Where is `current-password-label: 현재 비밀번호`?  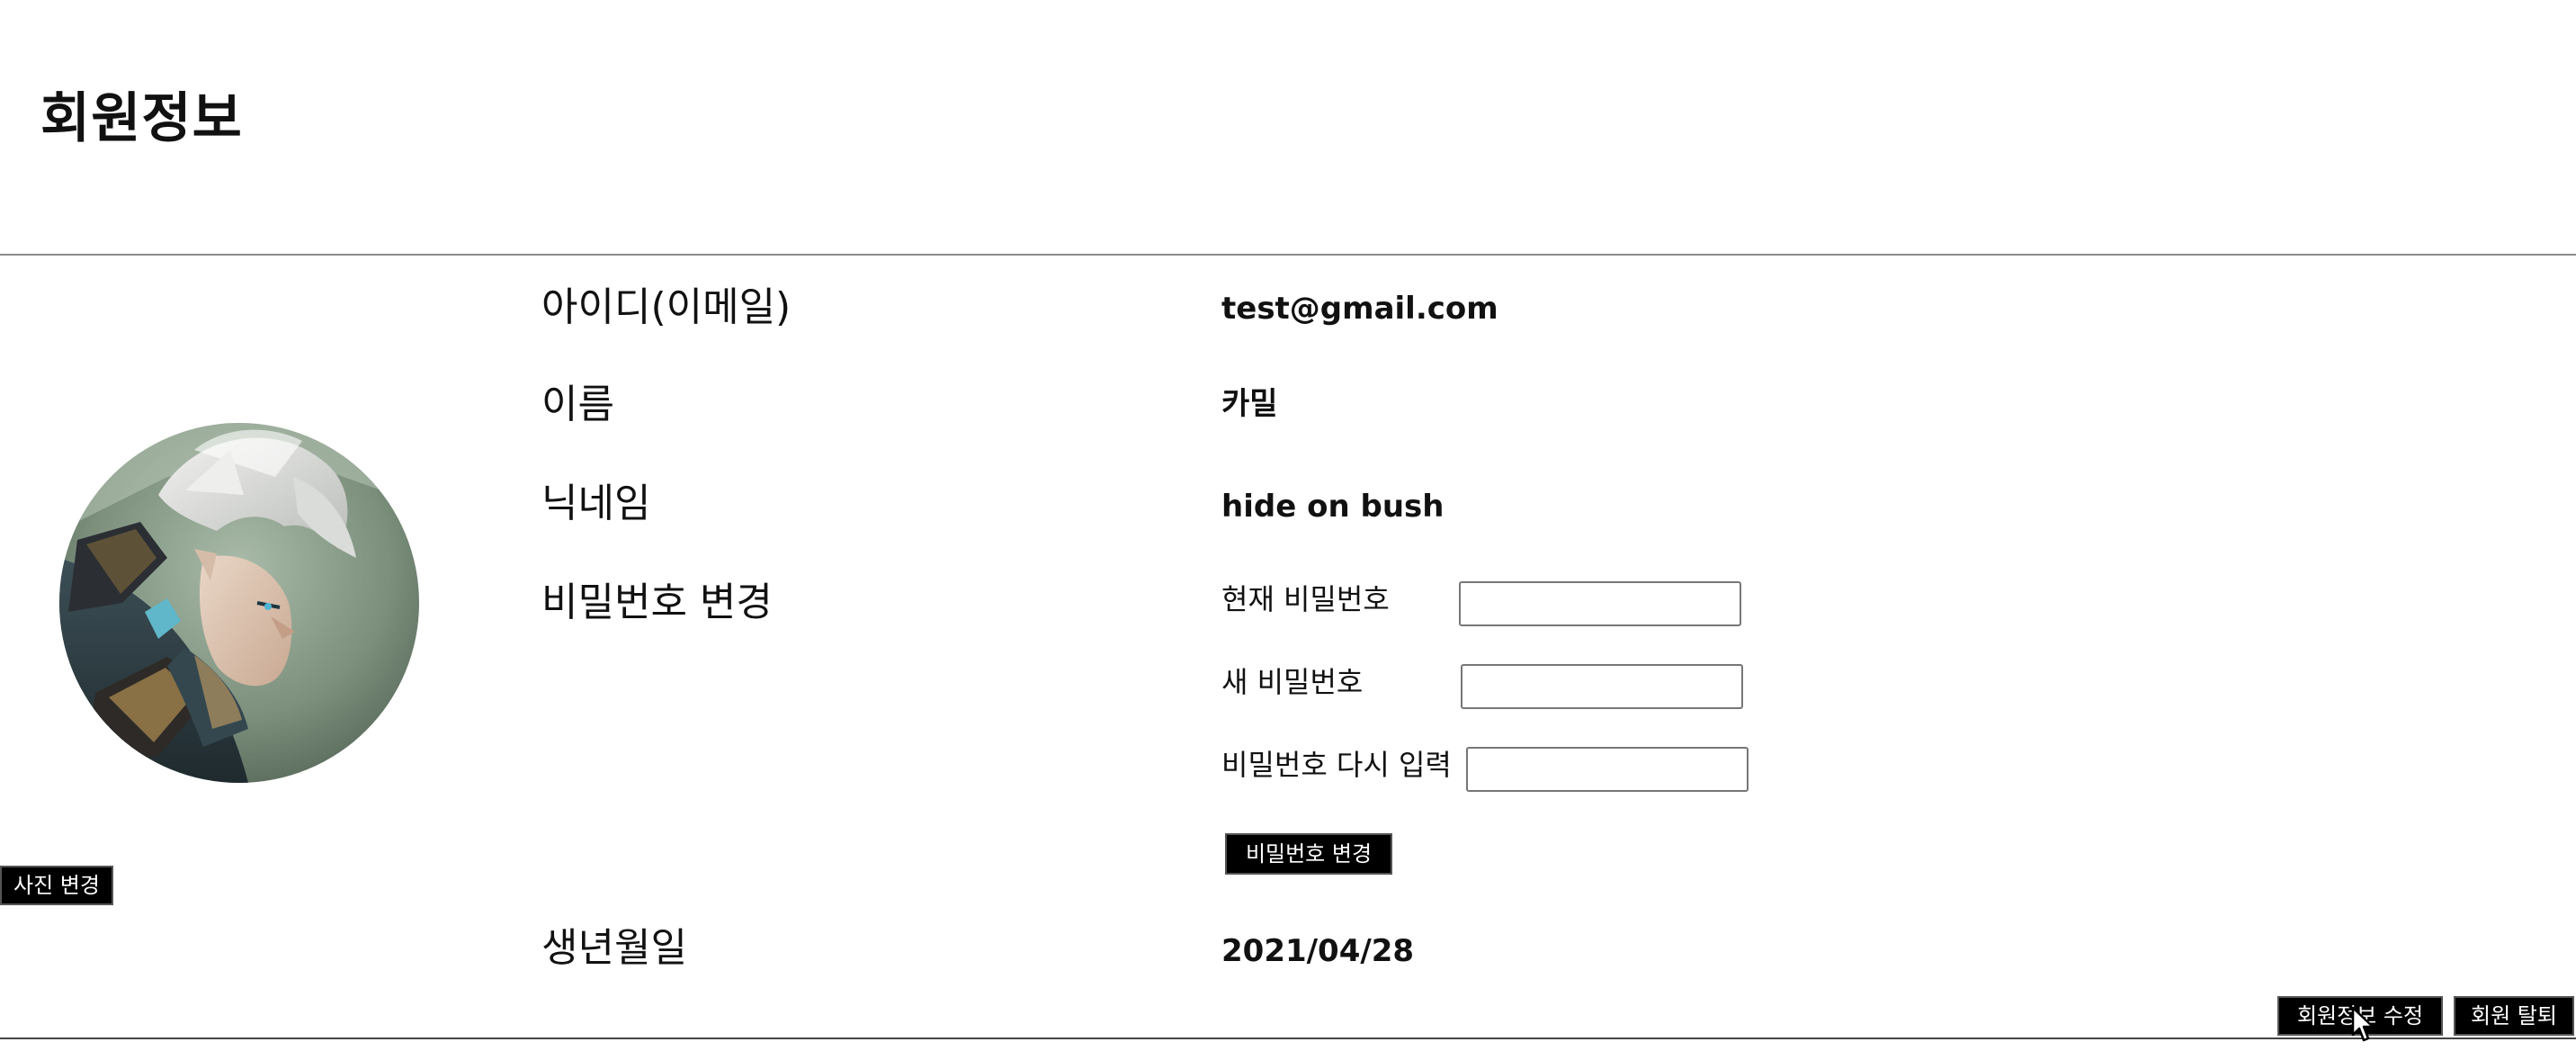 current-password-label: 현재 비밀번호 is located at coordinates (1305, 599).